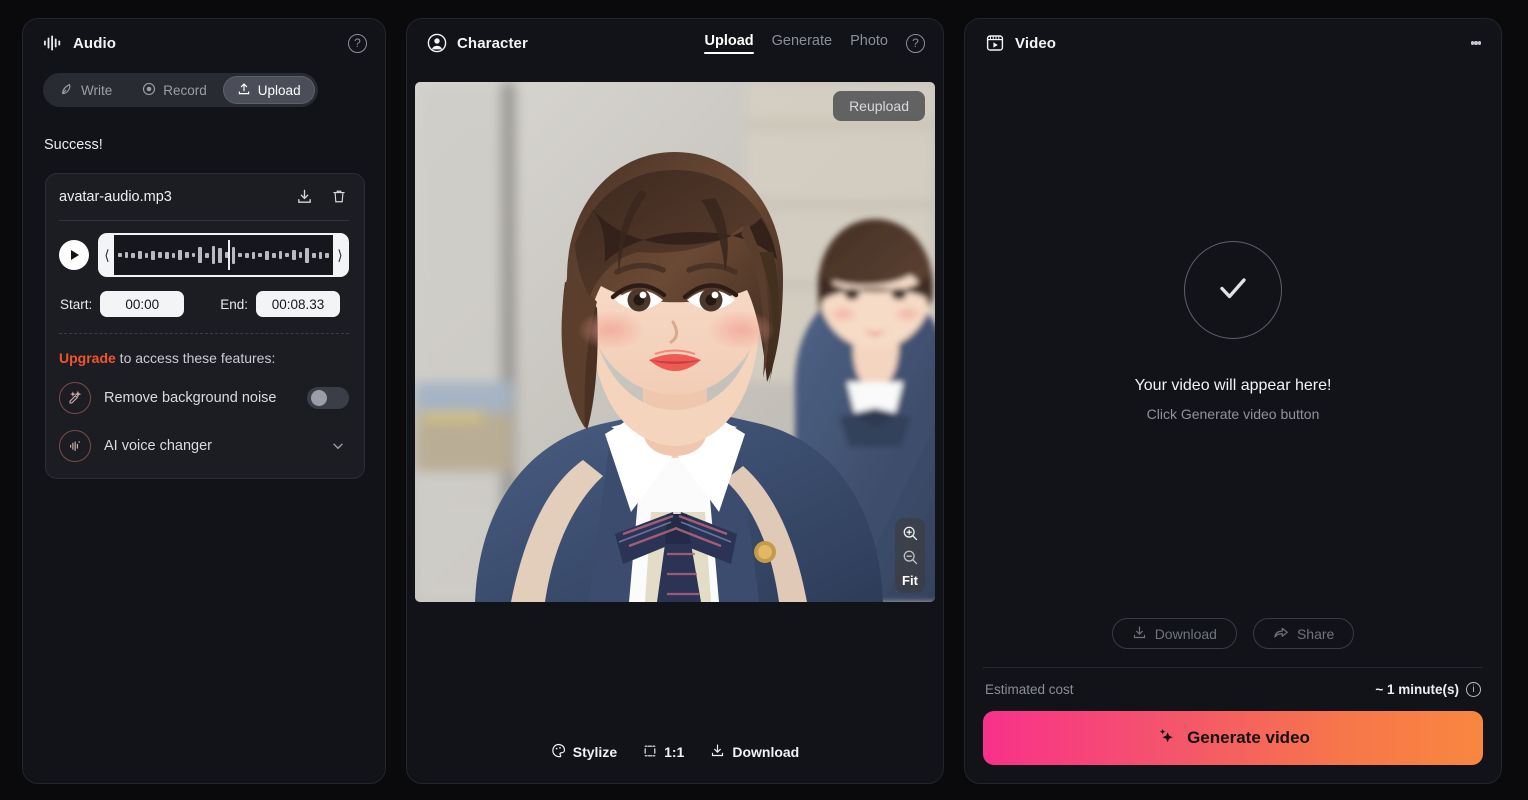  What do you see at coordinates (87, 358) in the screenshot?
I see `upgrade-link: Upgrade` at bounding box center [87, 358].